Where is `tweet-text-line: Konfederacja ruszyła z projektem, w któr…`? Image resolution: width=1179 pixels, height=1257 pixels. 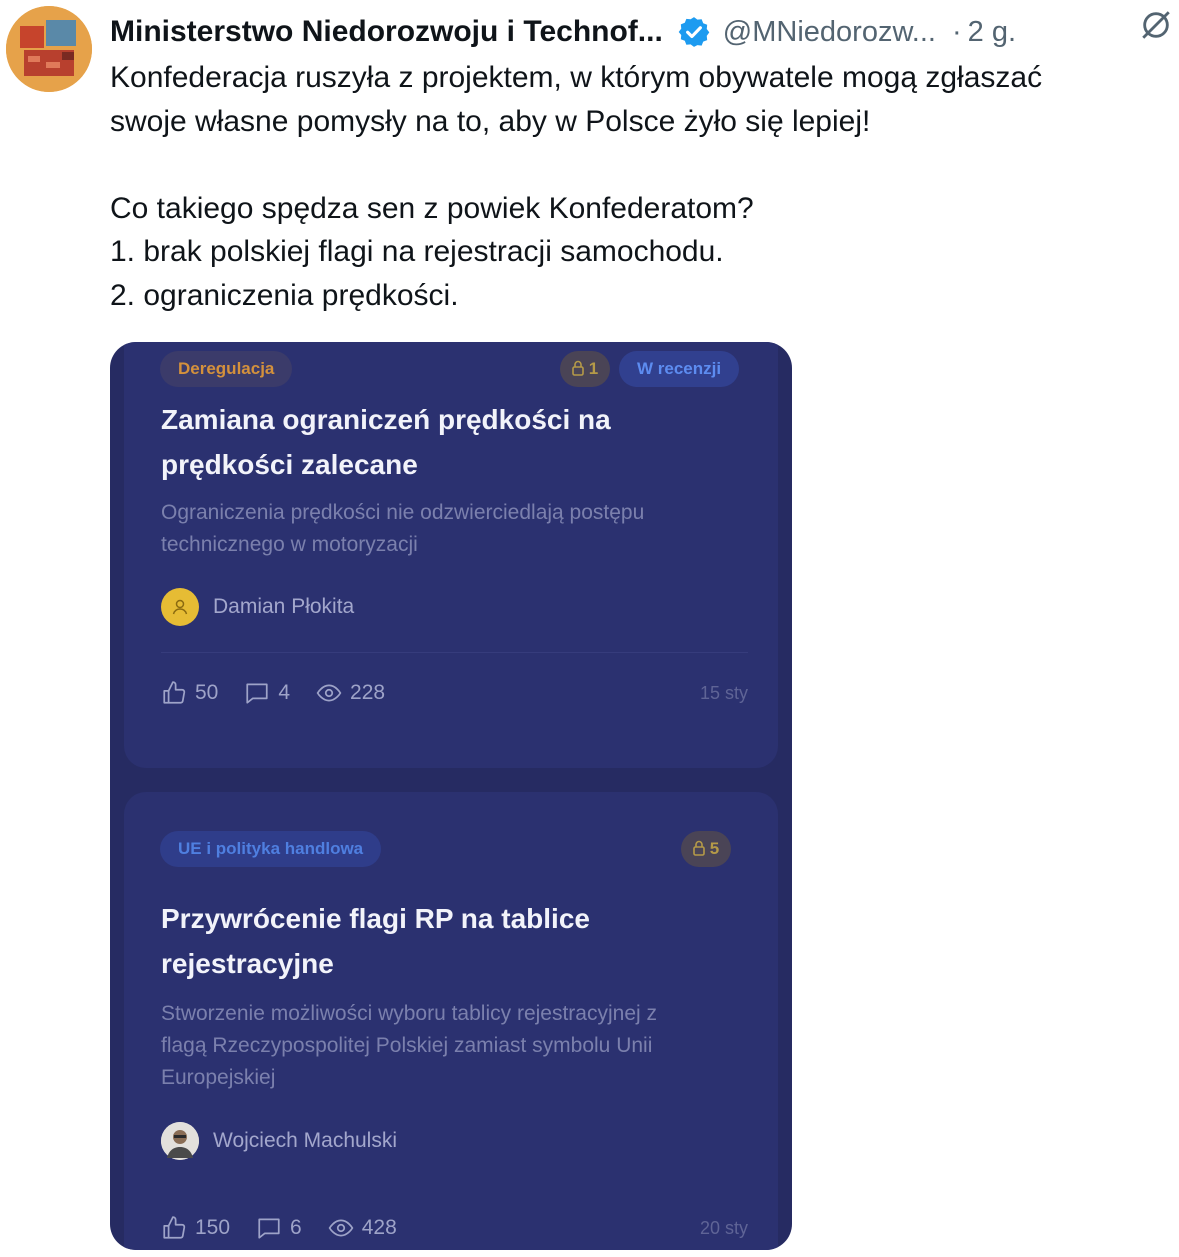
tweet-text-line: Konfederacja ruszyła z projektem, w któr… is located at coordinates (576, 77).